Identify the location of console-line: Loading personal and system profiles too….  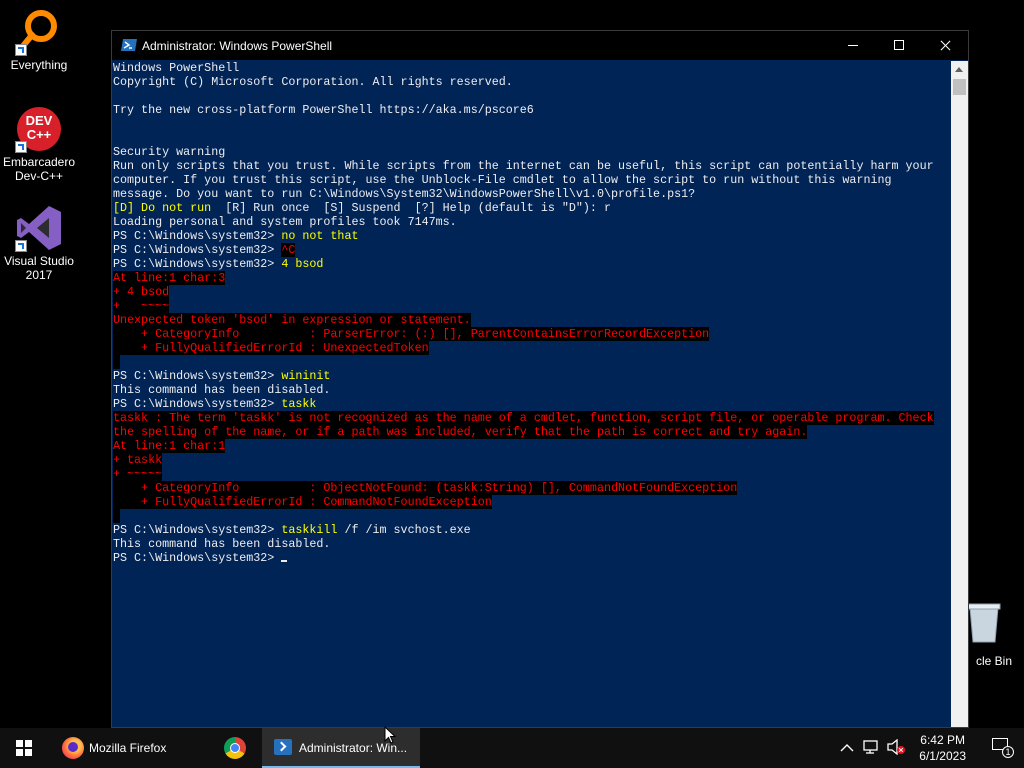
(532, 222).